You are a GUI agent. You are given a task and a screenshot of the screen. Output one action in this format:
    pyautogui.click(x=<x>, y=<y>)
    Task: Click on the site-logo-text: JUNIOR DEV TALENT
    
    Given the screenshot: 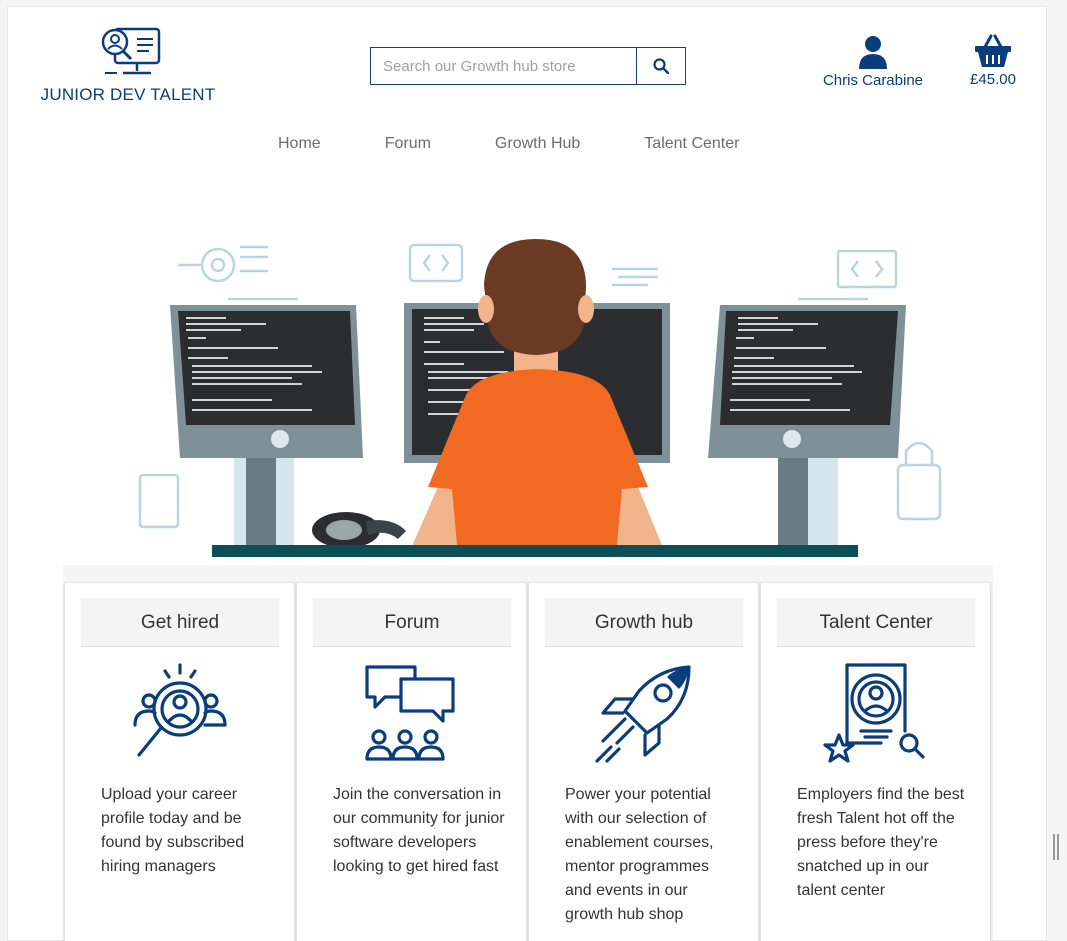 What is the action you would take?
    pyautogui.click(x=128, y=94)
    